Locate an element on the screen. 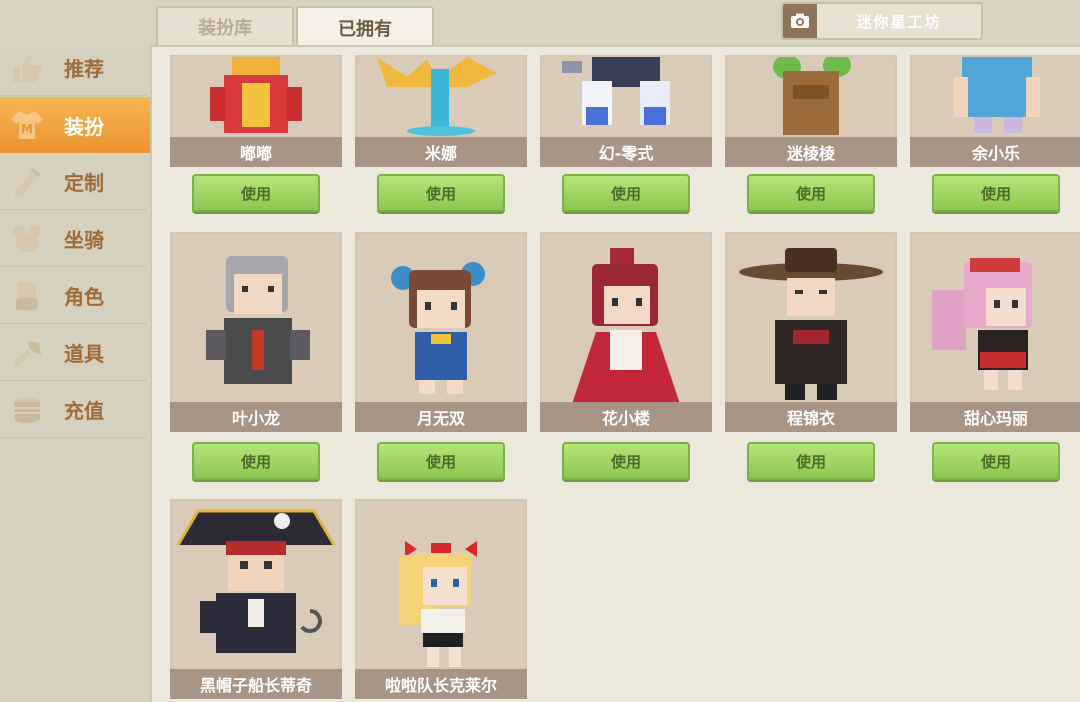 The height and width of the screenshot is (702, 1080). costume-name: 米娜 is located at coordinates (441, 152).